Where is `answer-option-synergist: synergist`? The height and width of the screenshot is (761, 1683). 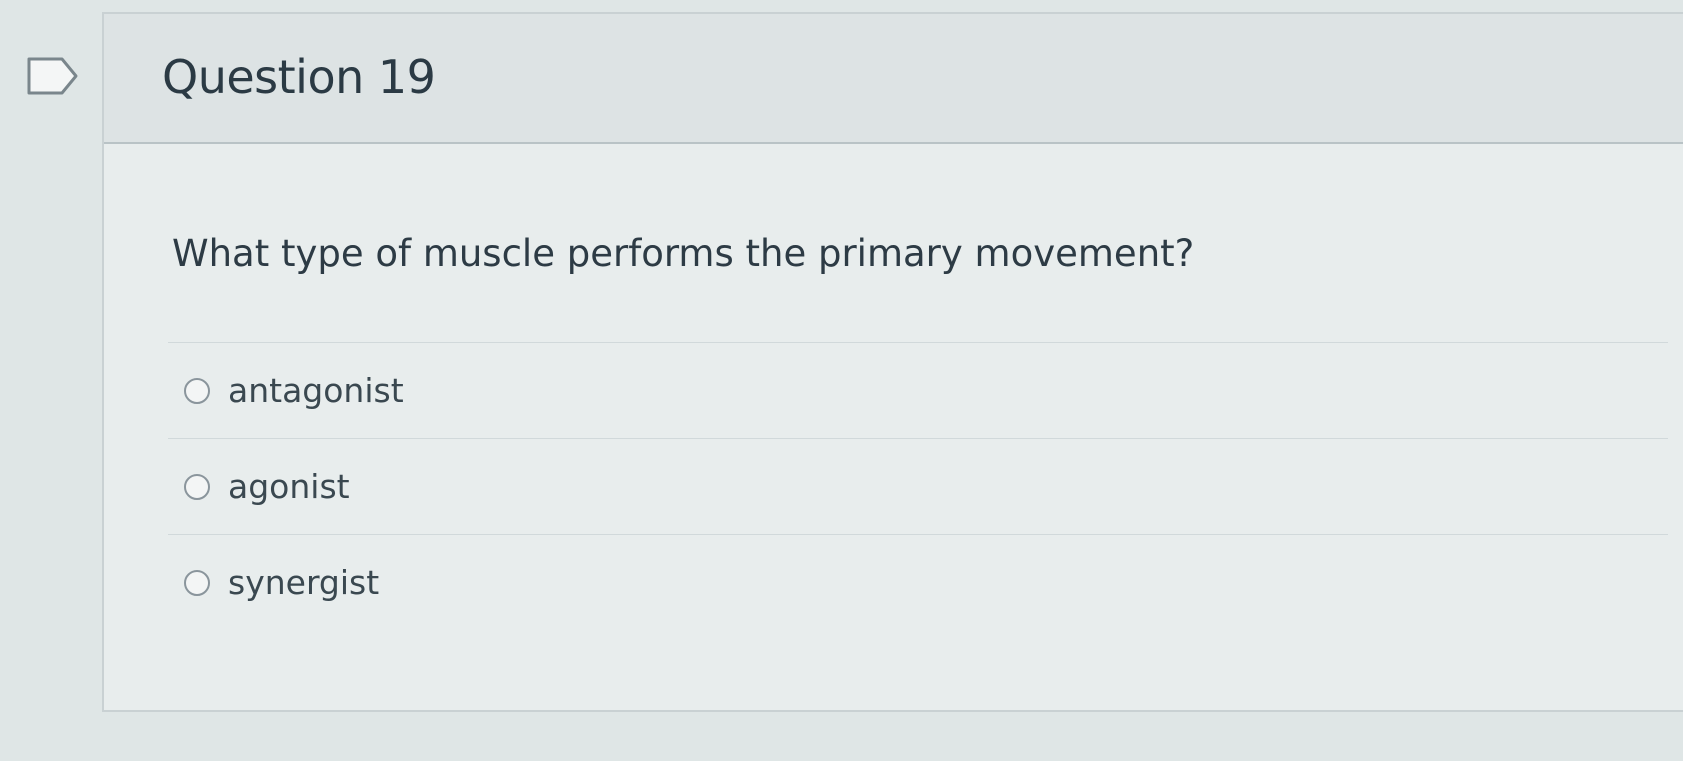 answer-option-synergist: synergist is located at coordinates (918, 582).